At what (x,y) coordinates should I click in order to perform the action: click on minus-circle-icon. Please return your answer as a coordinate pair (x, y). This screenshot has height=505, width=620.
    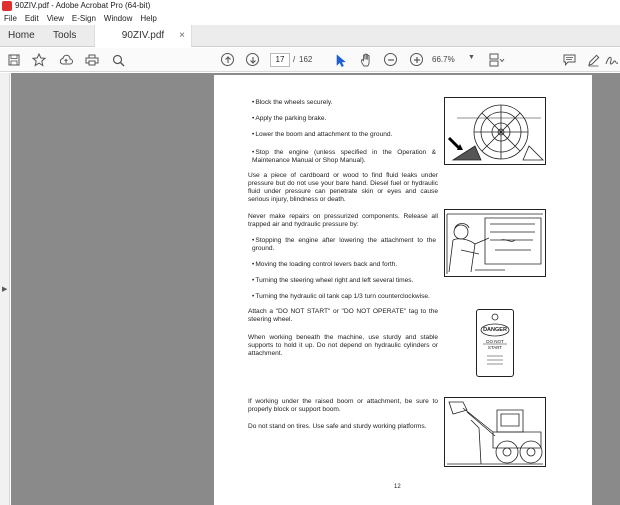
    Looking at the image, I should click on (390, 59).